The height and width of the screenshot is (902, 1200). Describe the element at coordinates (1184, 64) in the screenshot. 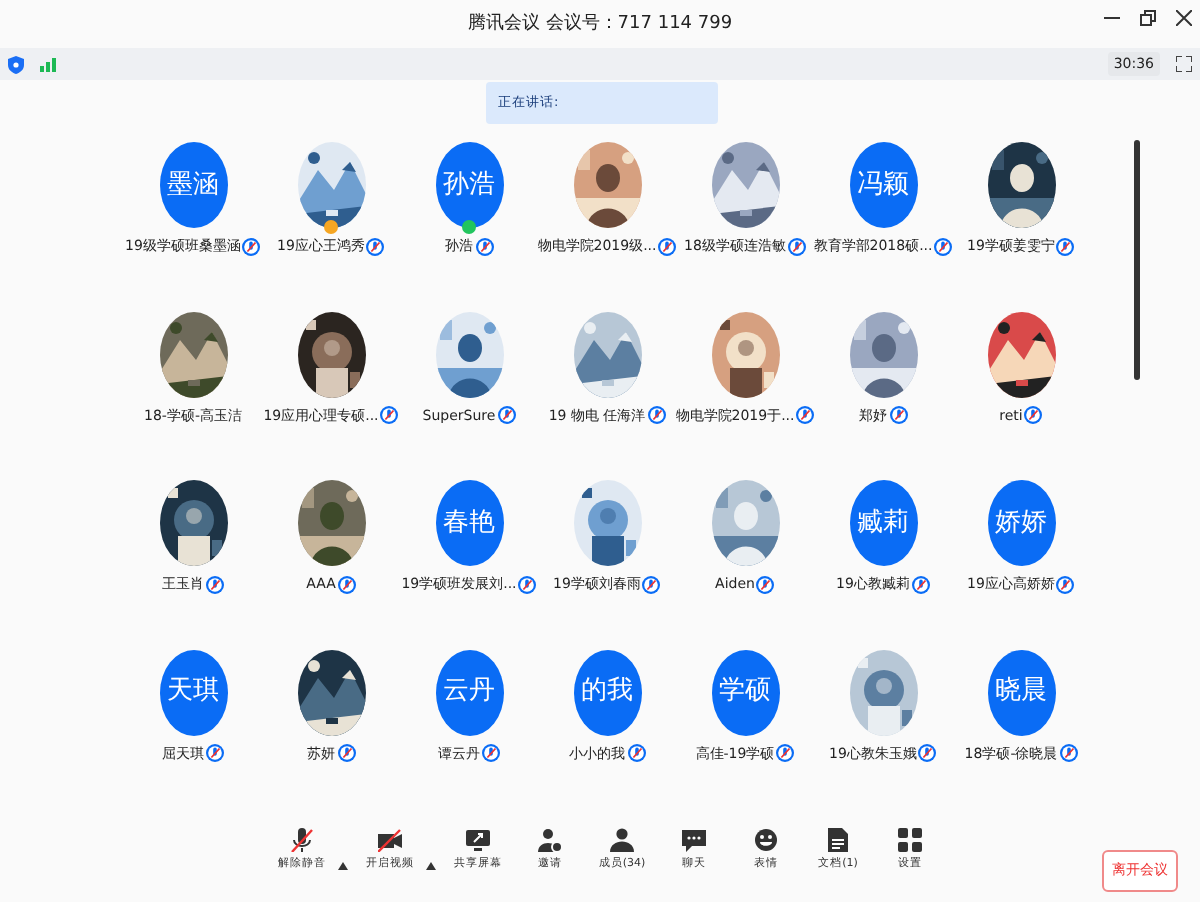

I see `fullscreen-icon` at that location.